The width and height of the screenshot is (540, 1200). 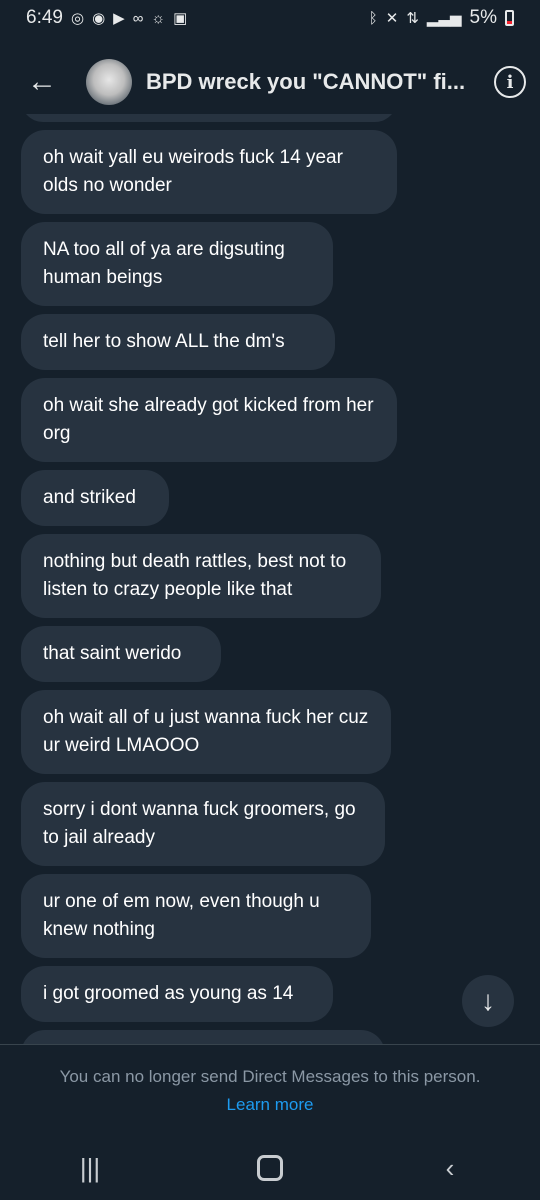 I want to click on recent-apps-icon: |||, so click(x=90, y=1168).